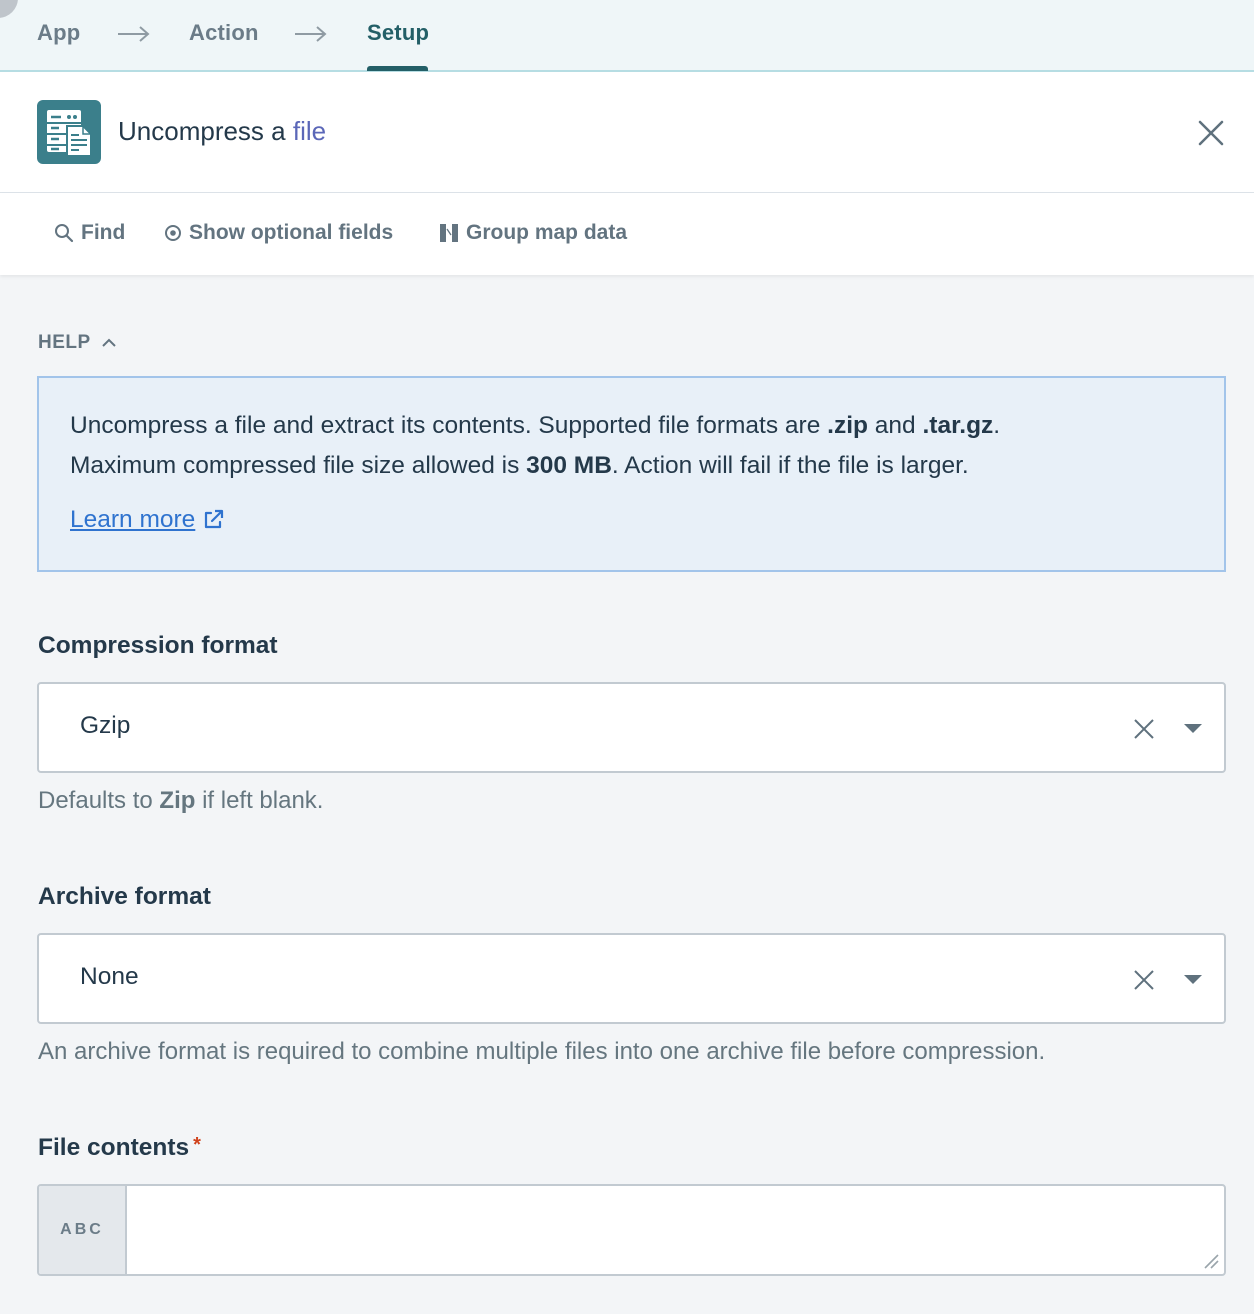 The height and width of the screenshot is (1314, 1254). Describe the element at coordinates (158, 645) in the screenshot. I see `compression-format-label: Compression format` at that location.